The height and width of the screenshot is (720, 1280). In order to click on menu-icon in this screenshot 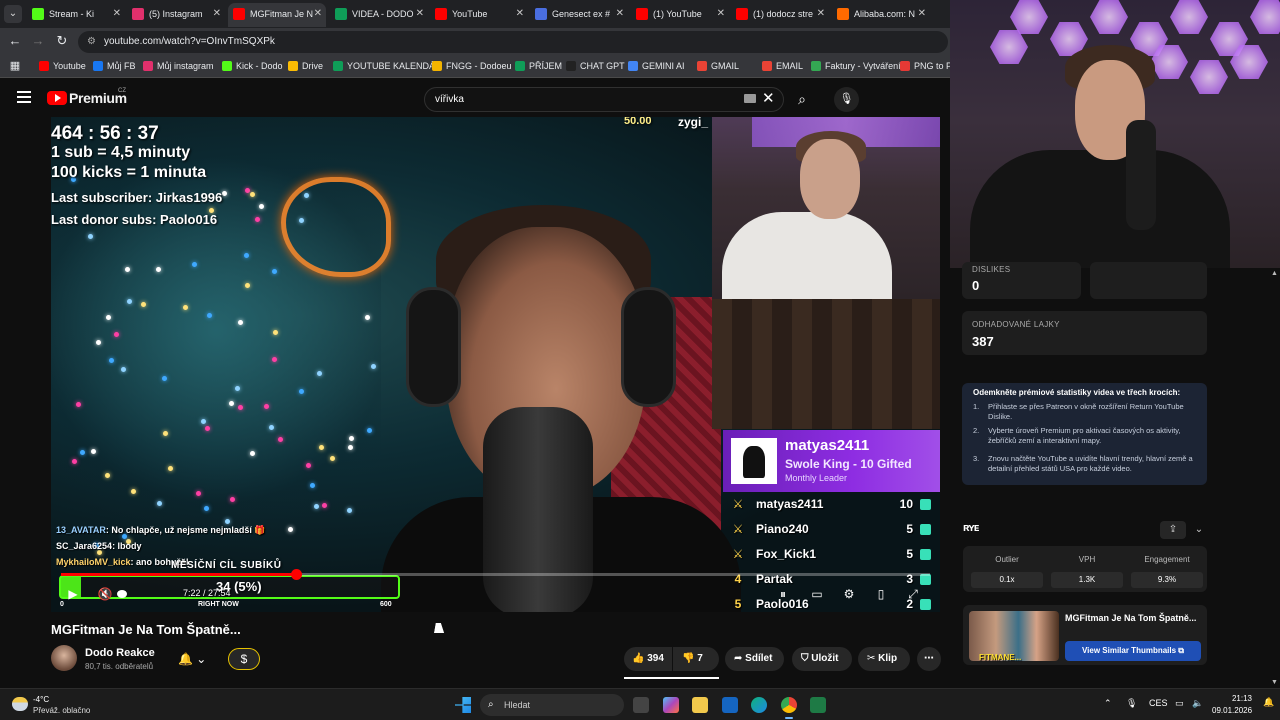, I will do `click(24, 97)`.